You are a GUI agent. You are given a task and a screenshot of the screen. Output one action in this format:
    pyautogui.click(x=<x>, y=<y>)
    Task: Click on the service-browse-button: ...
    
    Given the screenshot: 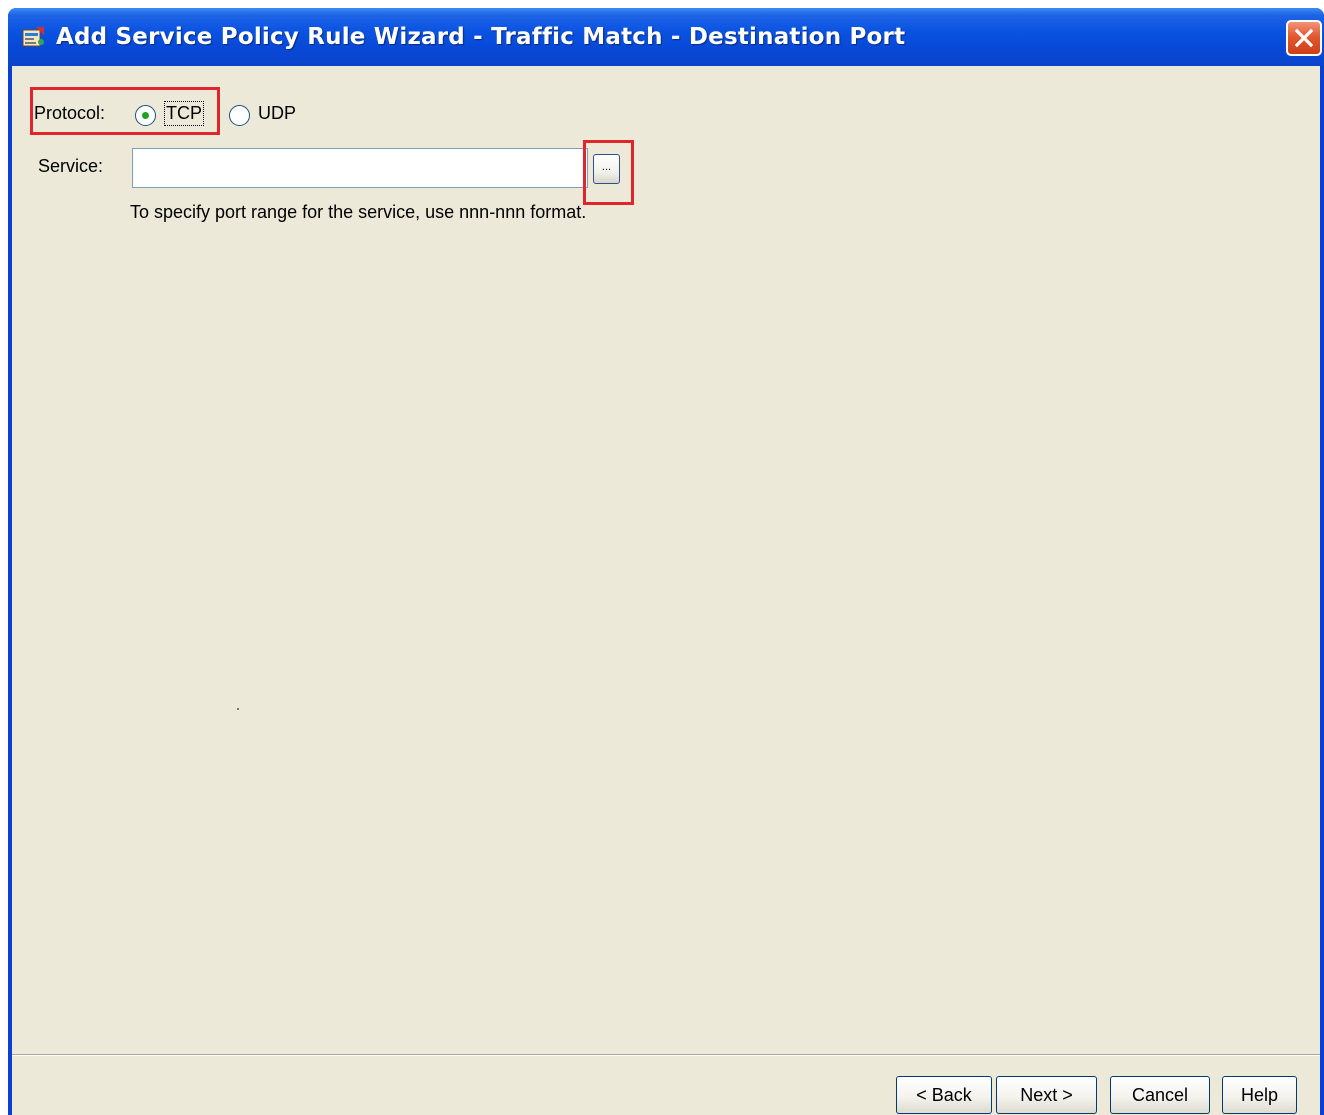 What is the action you would take?
    pyautogui.click(x=606, y=169)
    